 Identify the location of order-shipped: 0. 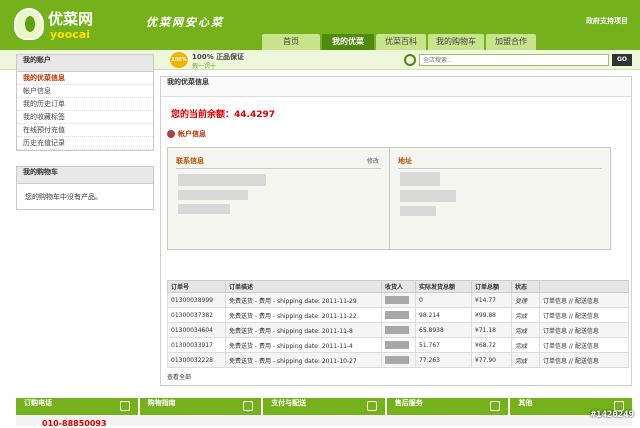
(443, 300).